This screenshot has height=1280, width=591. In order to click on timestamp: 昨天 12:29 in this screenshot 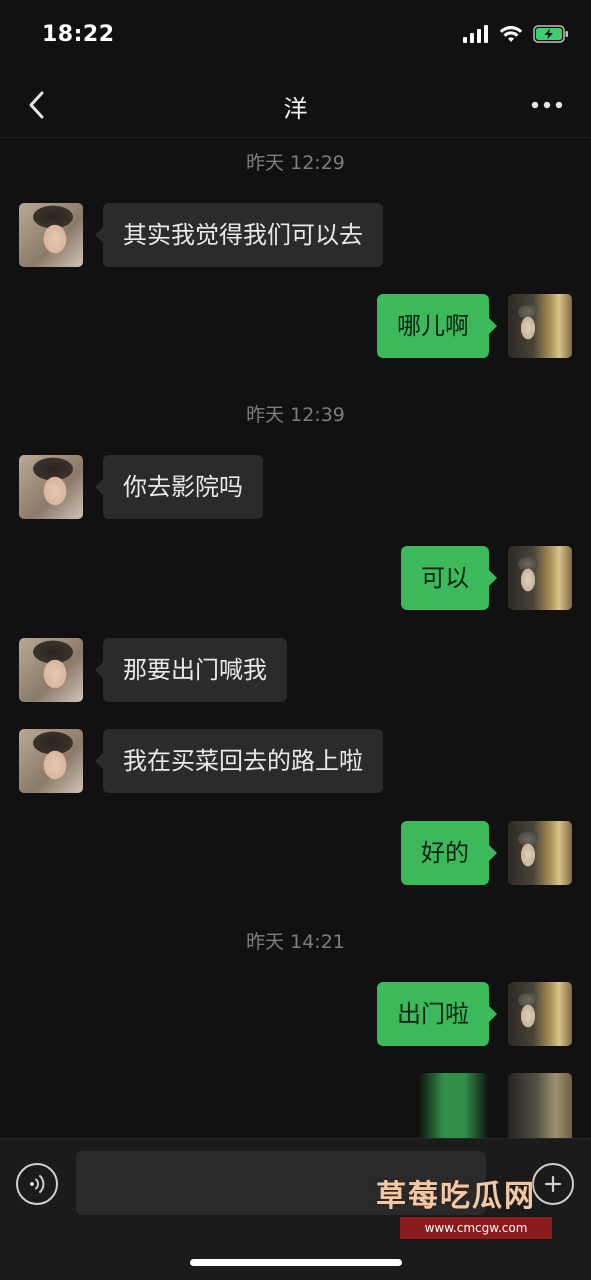, I will do `click(295, 163)`.